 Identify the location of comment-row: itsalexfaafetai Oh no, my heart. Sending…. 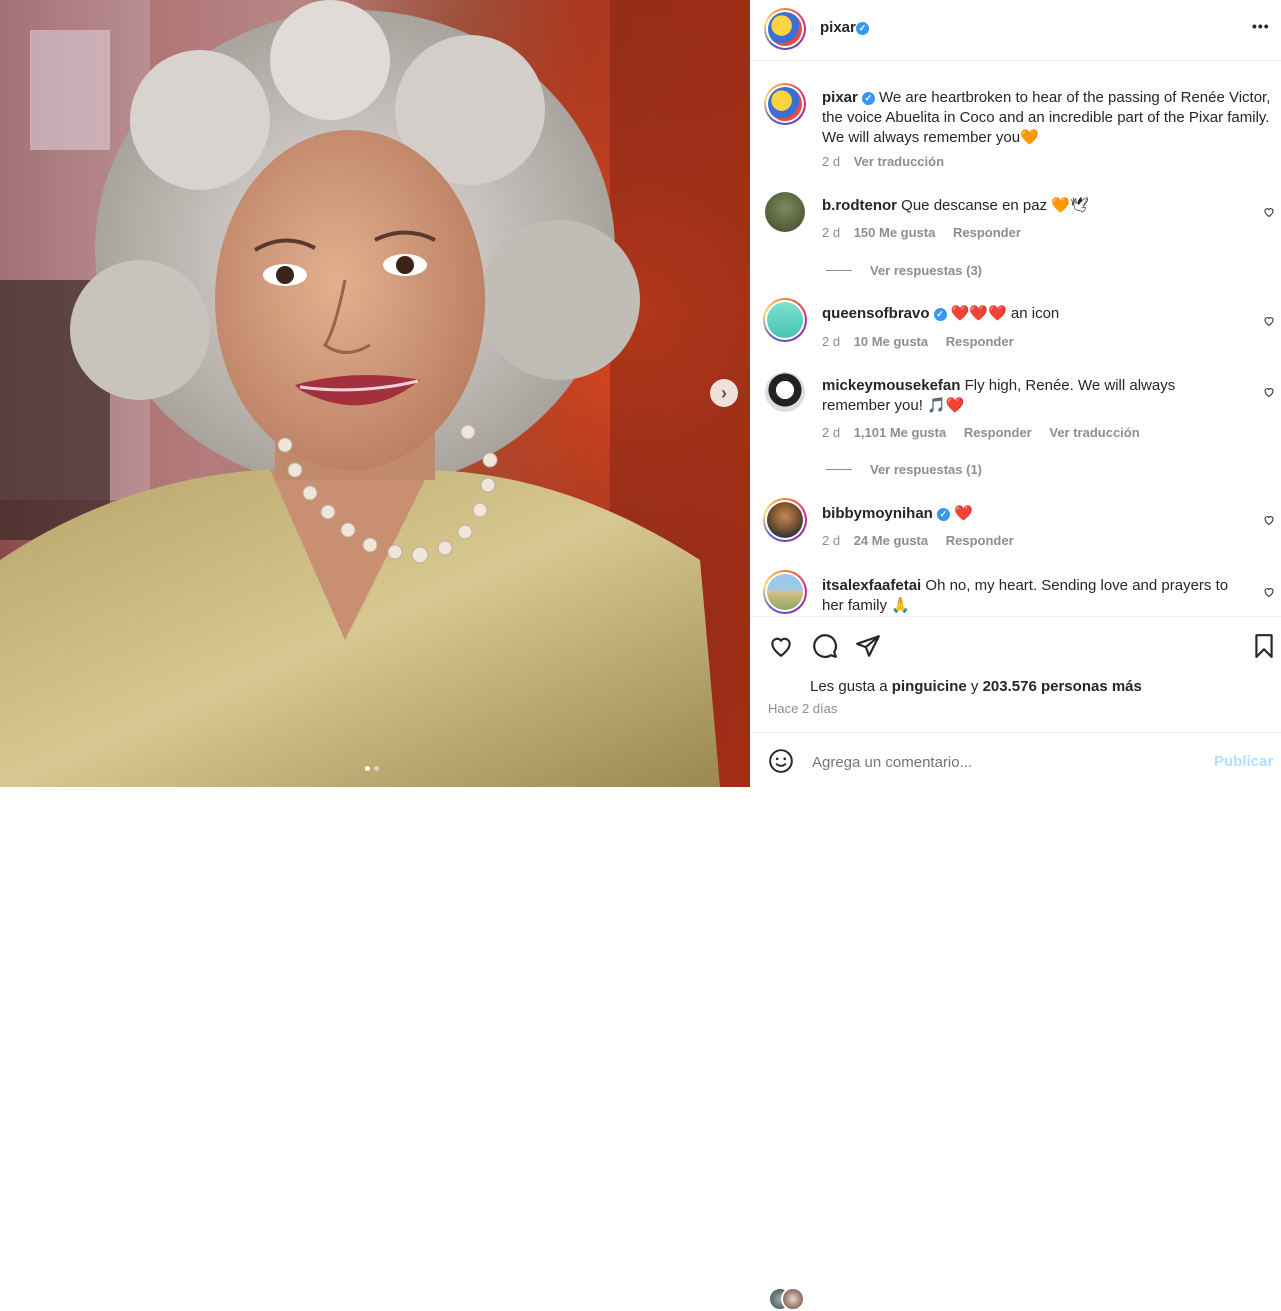
(1037, 596).